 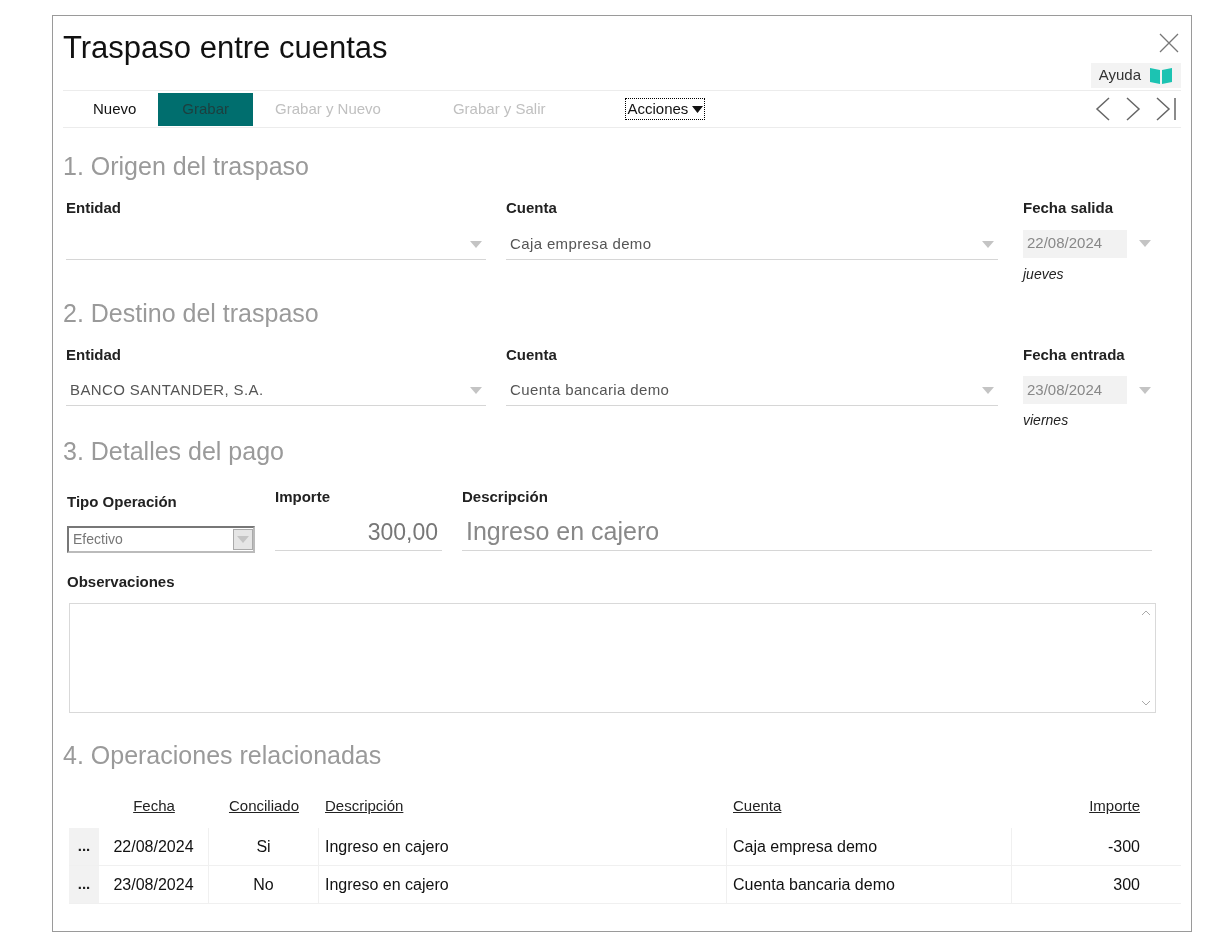 What do you see at coordinates (358, 532) in the screenshot?
I see `amount-field: 300,00` at bounding box center [358, 532].